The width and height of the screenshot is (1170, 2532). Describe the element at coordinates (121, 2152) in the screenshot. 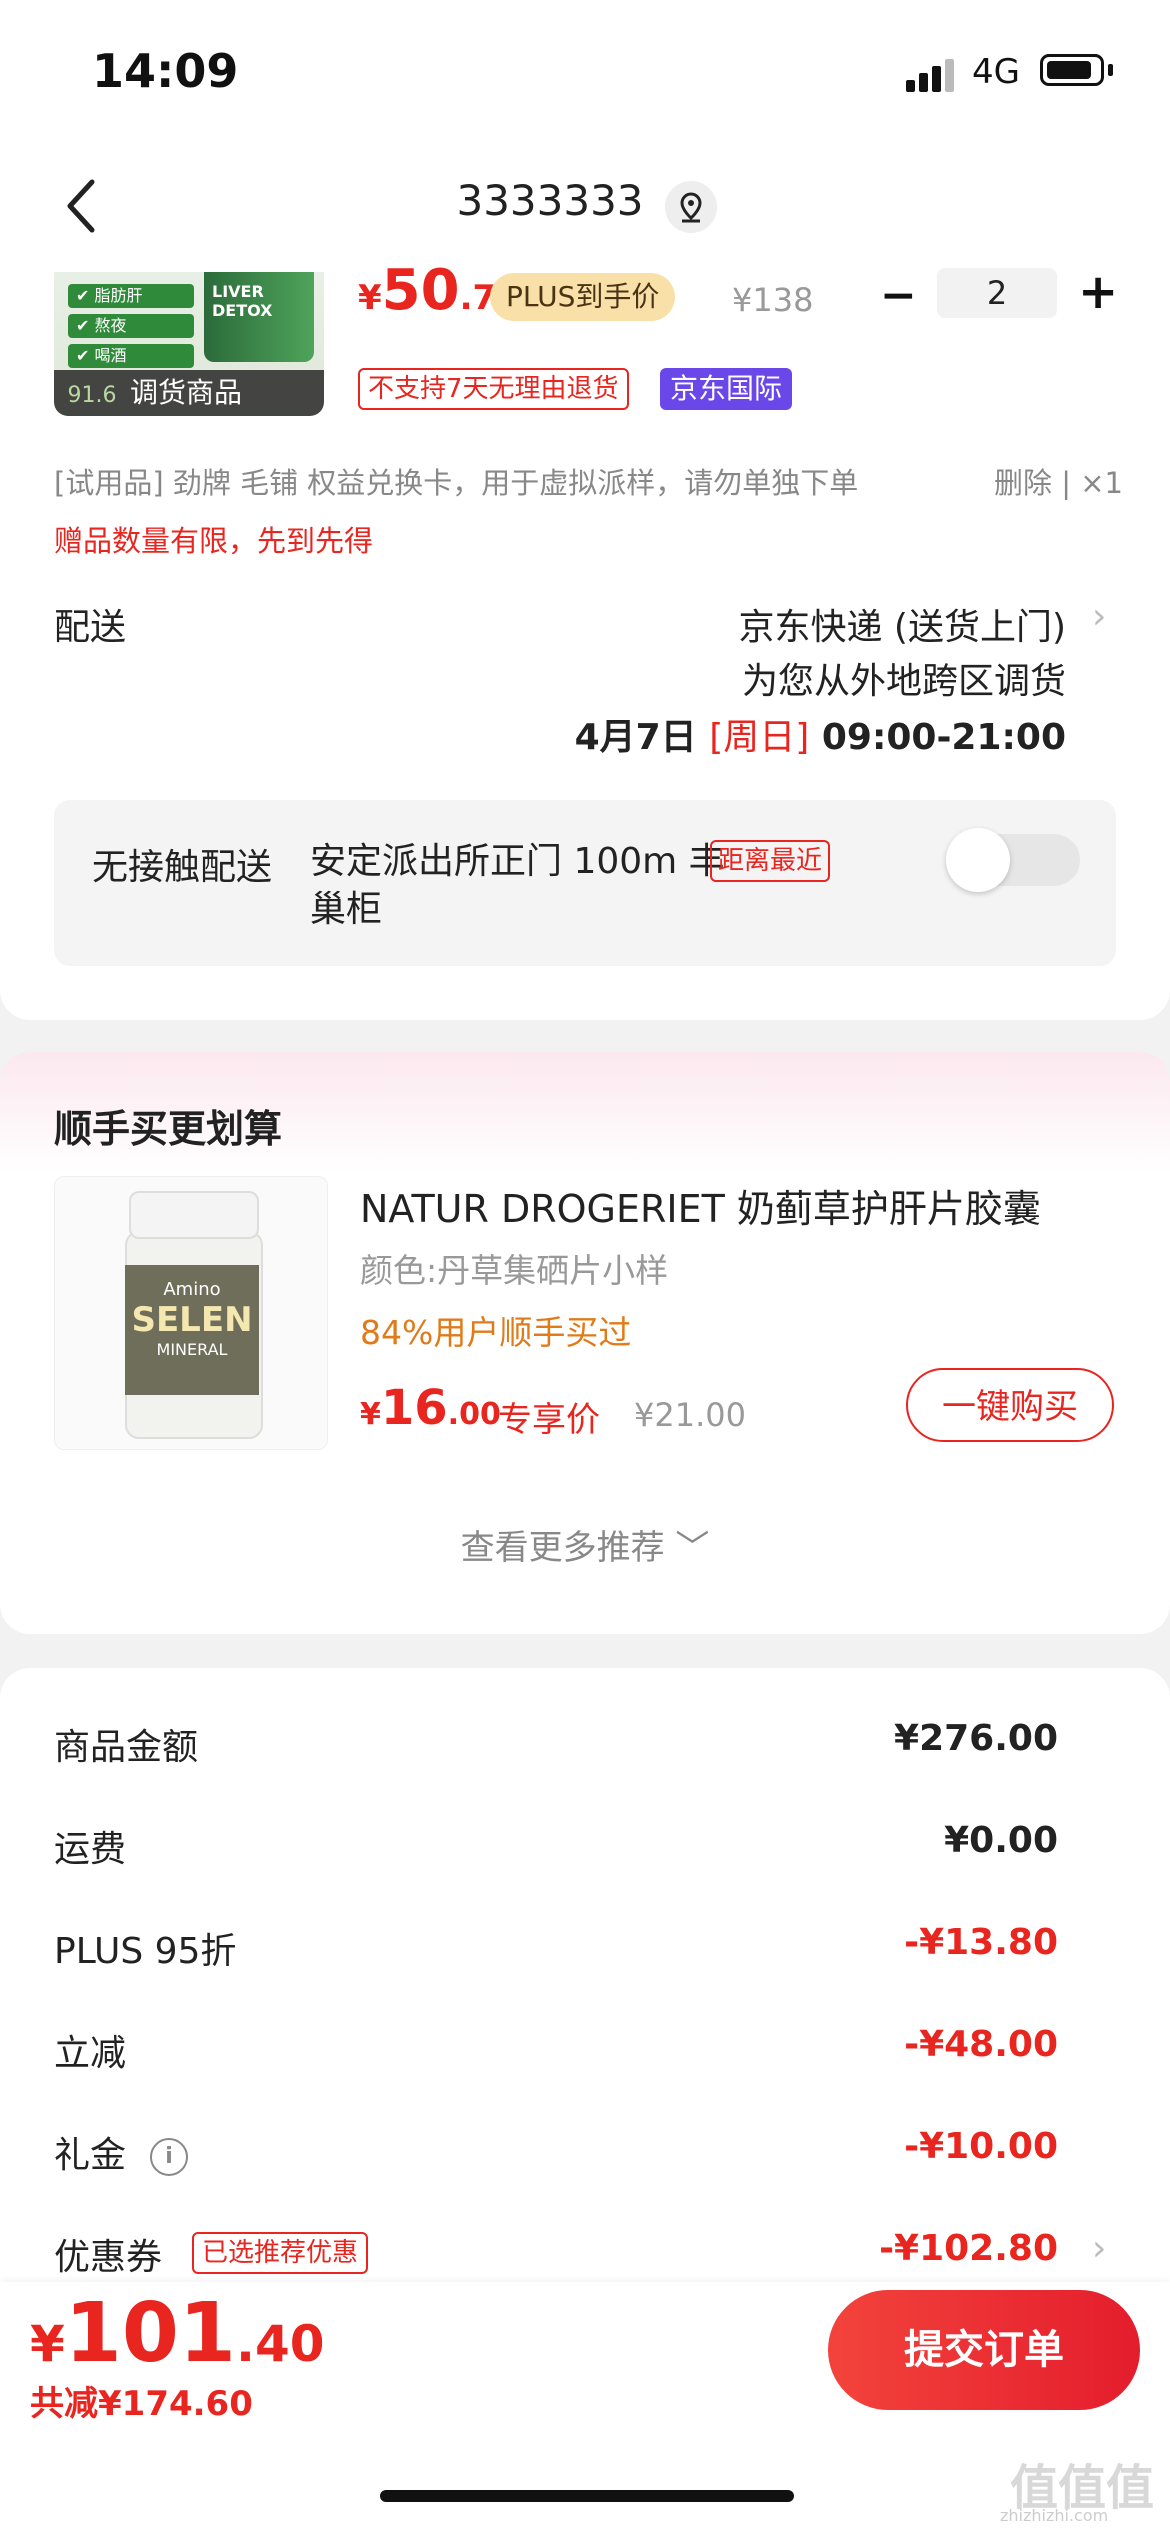

I see `summary-label-gift: 礼金 i` at that location.